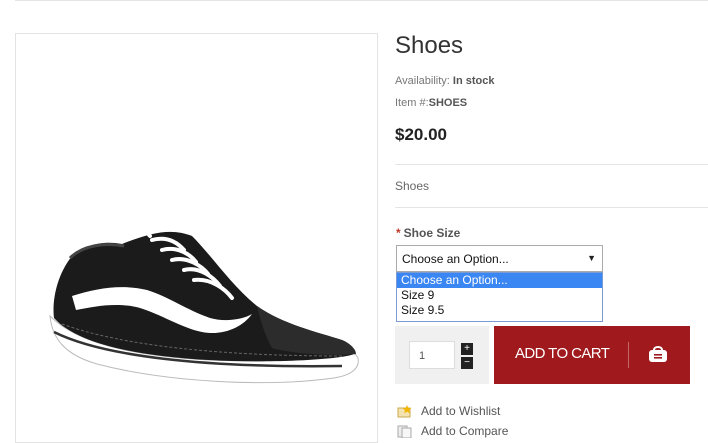 The width and height of the screenshot is (708, 443). Describe the element at coordinates (361, 0) in the screenshot. I see `top-divider` at that location.